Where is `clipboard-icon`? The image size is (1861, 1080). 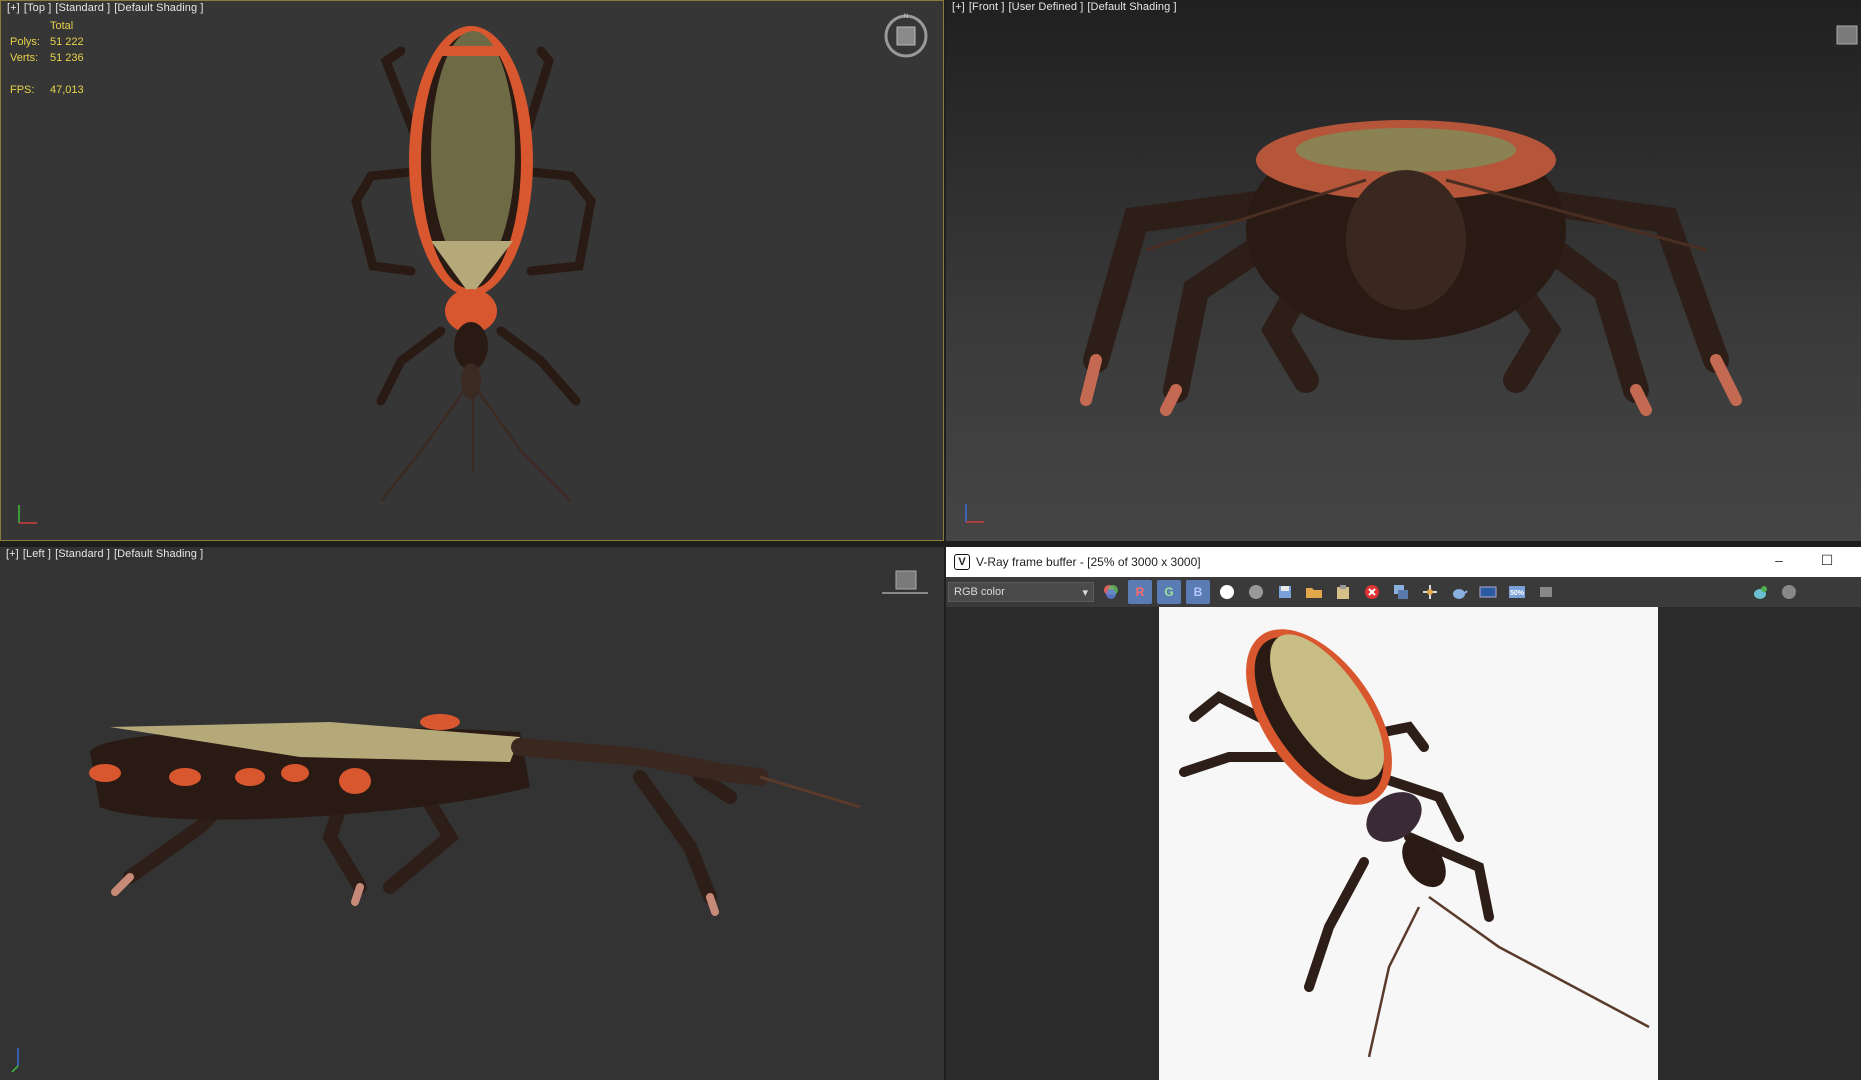 clipboard-icon is located at coordinates (1343, 592).